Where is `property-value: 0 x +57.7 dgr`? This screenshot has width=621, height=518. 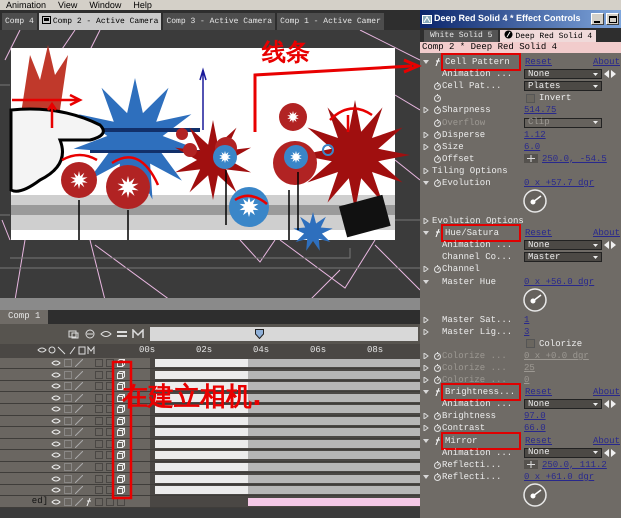 property-value: 0 x +57.7 dgr is located at coordinates (559, 182).